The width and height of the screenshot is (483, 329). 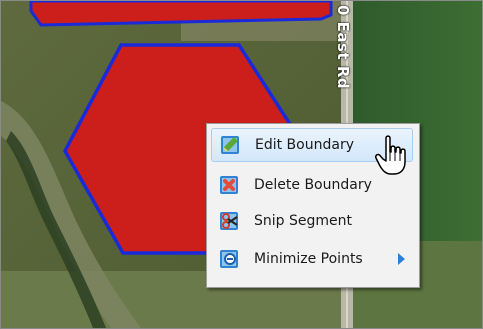 What do you see at coordinates (401, 259) in the screenshot?
I see `submenu-arrow-icon` at bounding box center [401, 259].